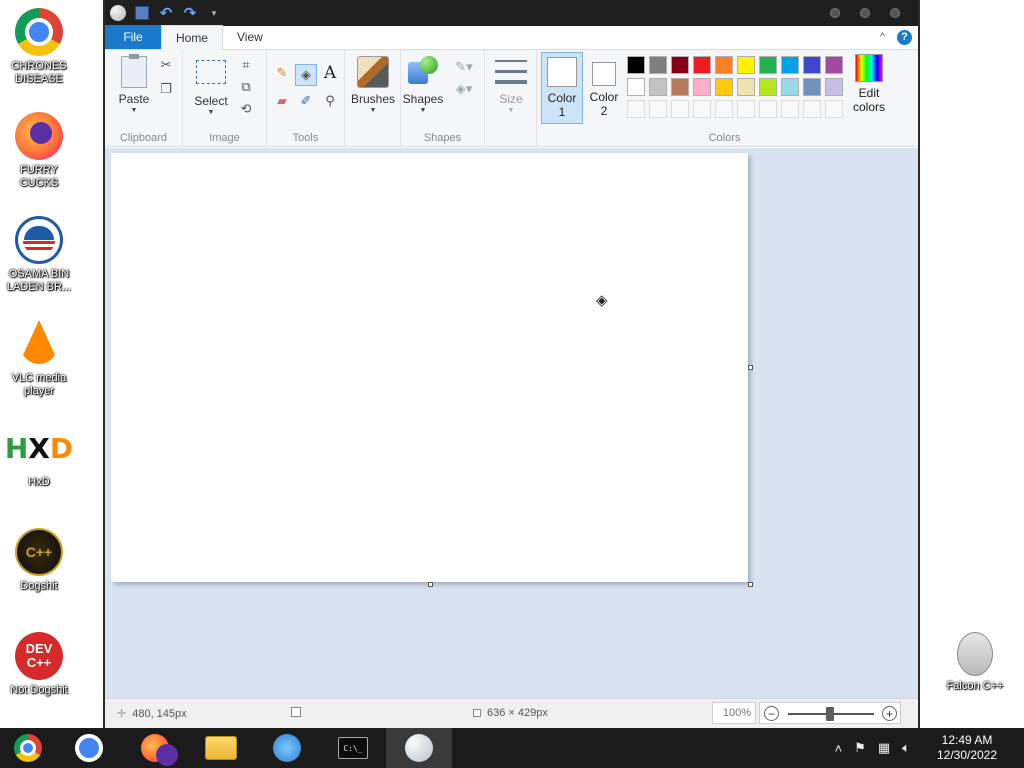 This screenshot has width=1024, height=768. What do you see at coordinates (330, 101) in the screenshot?
I see `magnifier-icon: ⚲` at bounding box center [330, 101].